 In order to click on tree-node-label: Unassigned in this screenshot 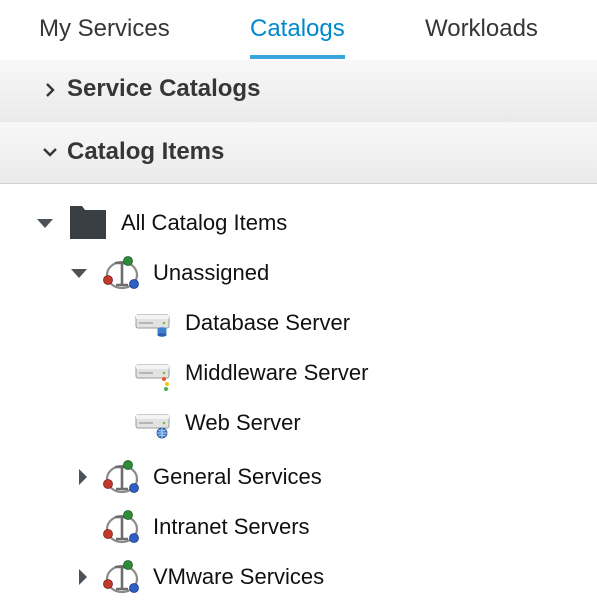, I will do `click(211, 272)`.